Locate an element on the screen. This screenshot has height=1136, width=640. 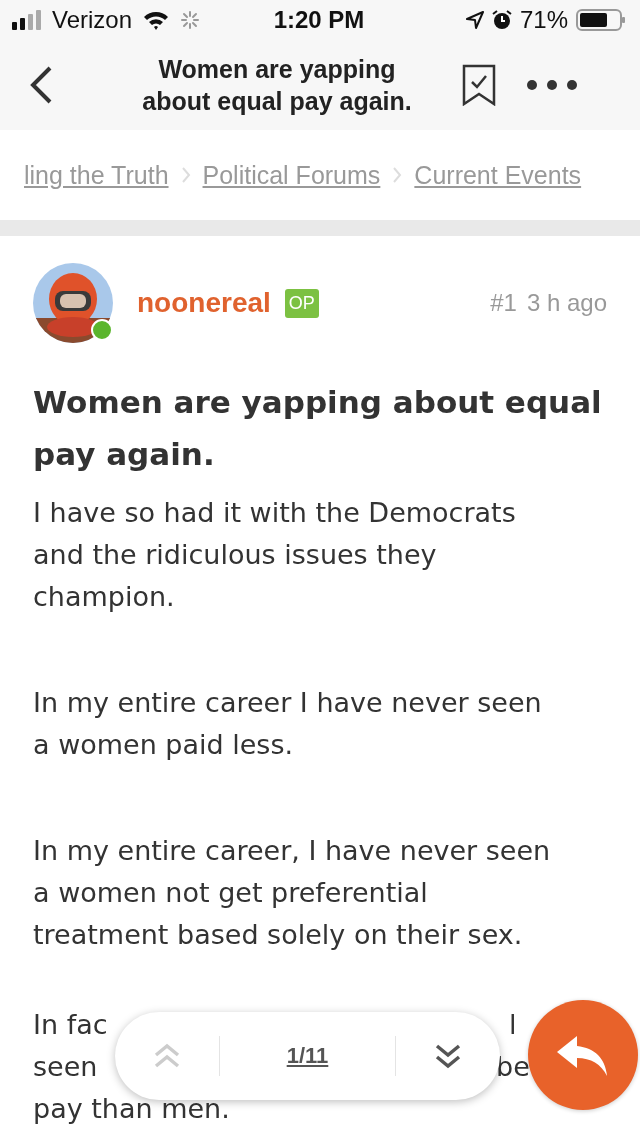
signal-icon is located at coordinates (27, 20).